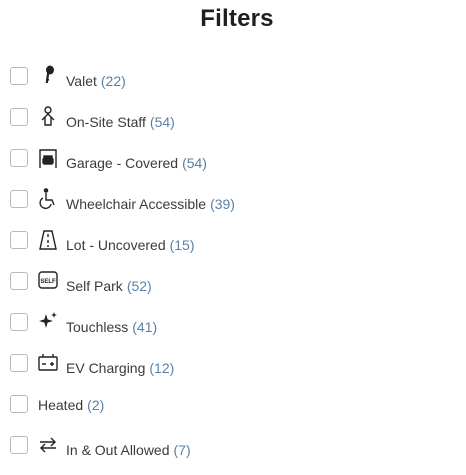 Image resolution: width=466 pixels, height=475 pixels. I want to click on filter-label: Lot - Uncovered (15), so click(130, 245).